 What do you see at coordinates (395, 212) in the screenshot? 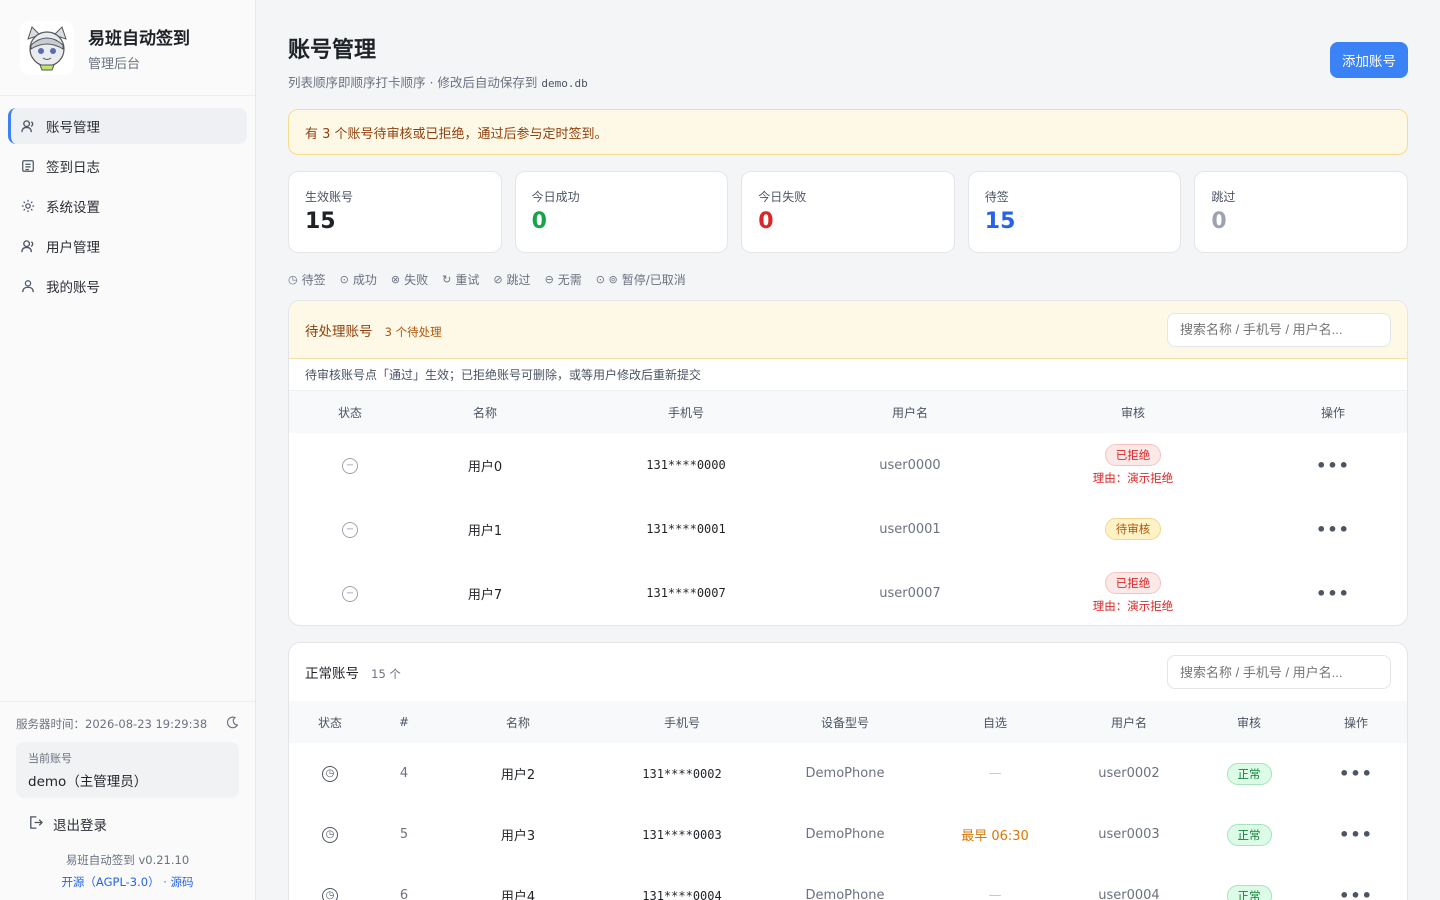
I see `stat-active: 生效账号 15` at bounding box center [395, 212].